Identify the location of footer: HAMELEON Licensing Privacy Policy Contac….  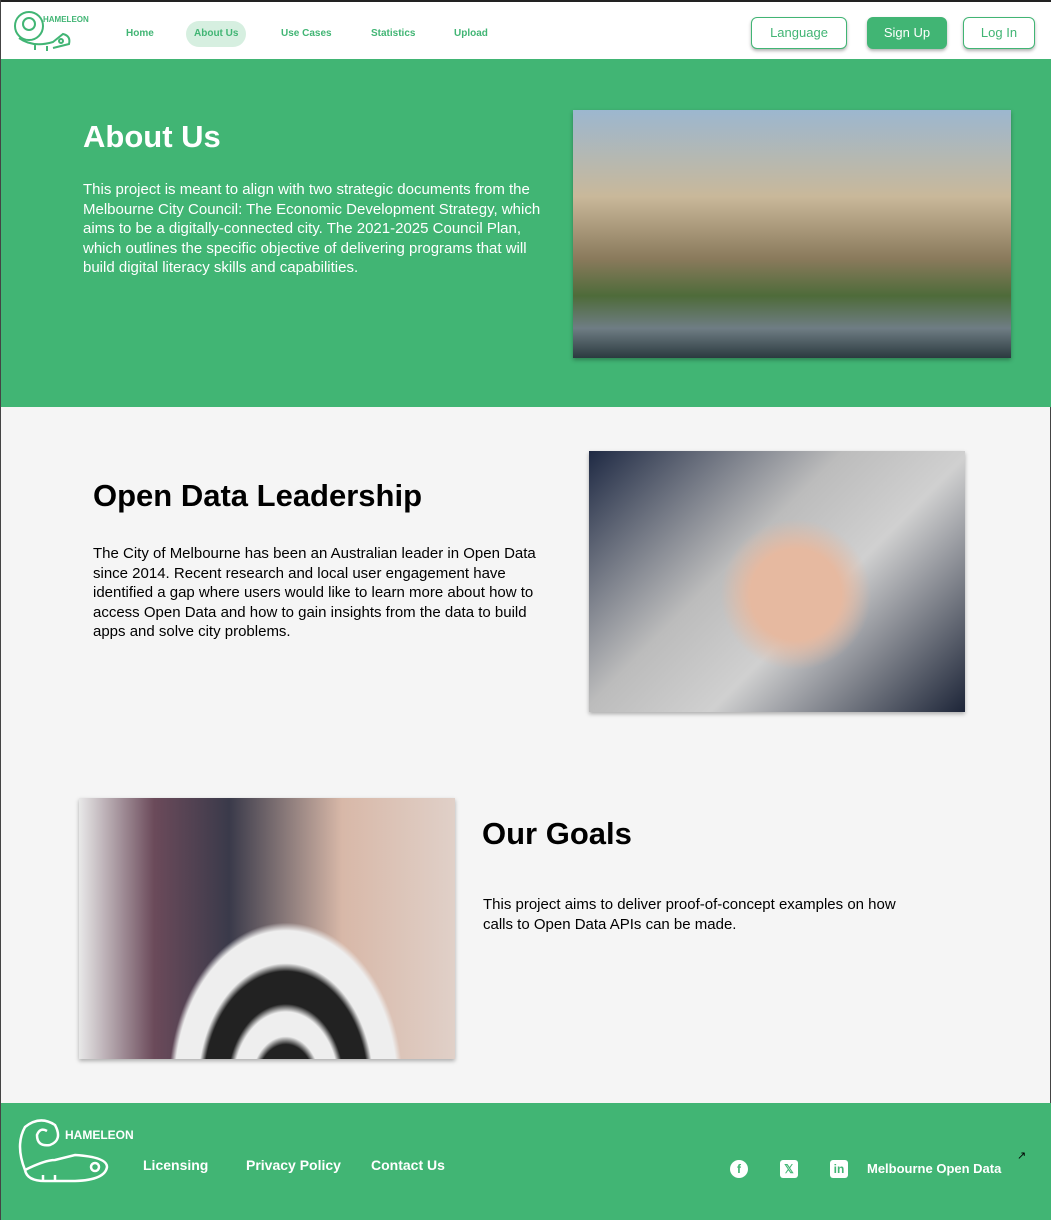
(526, 1161).